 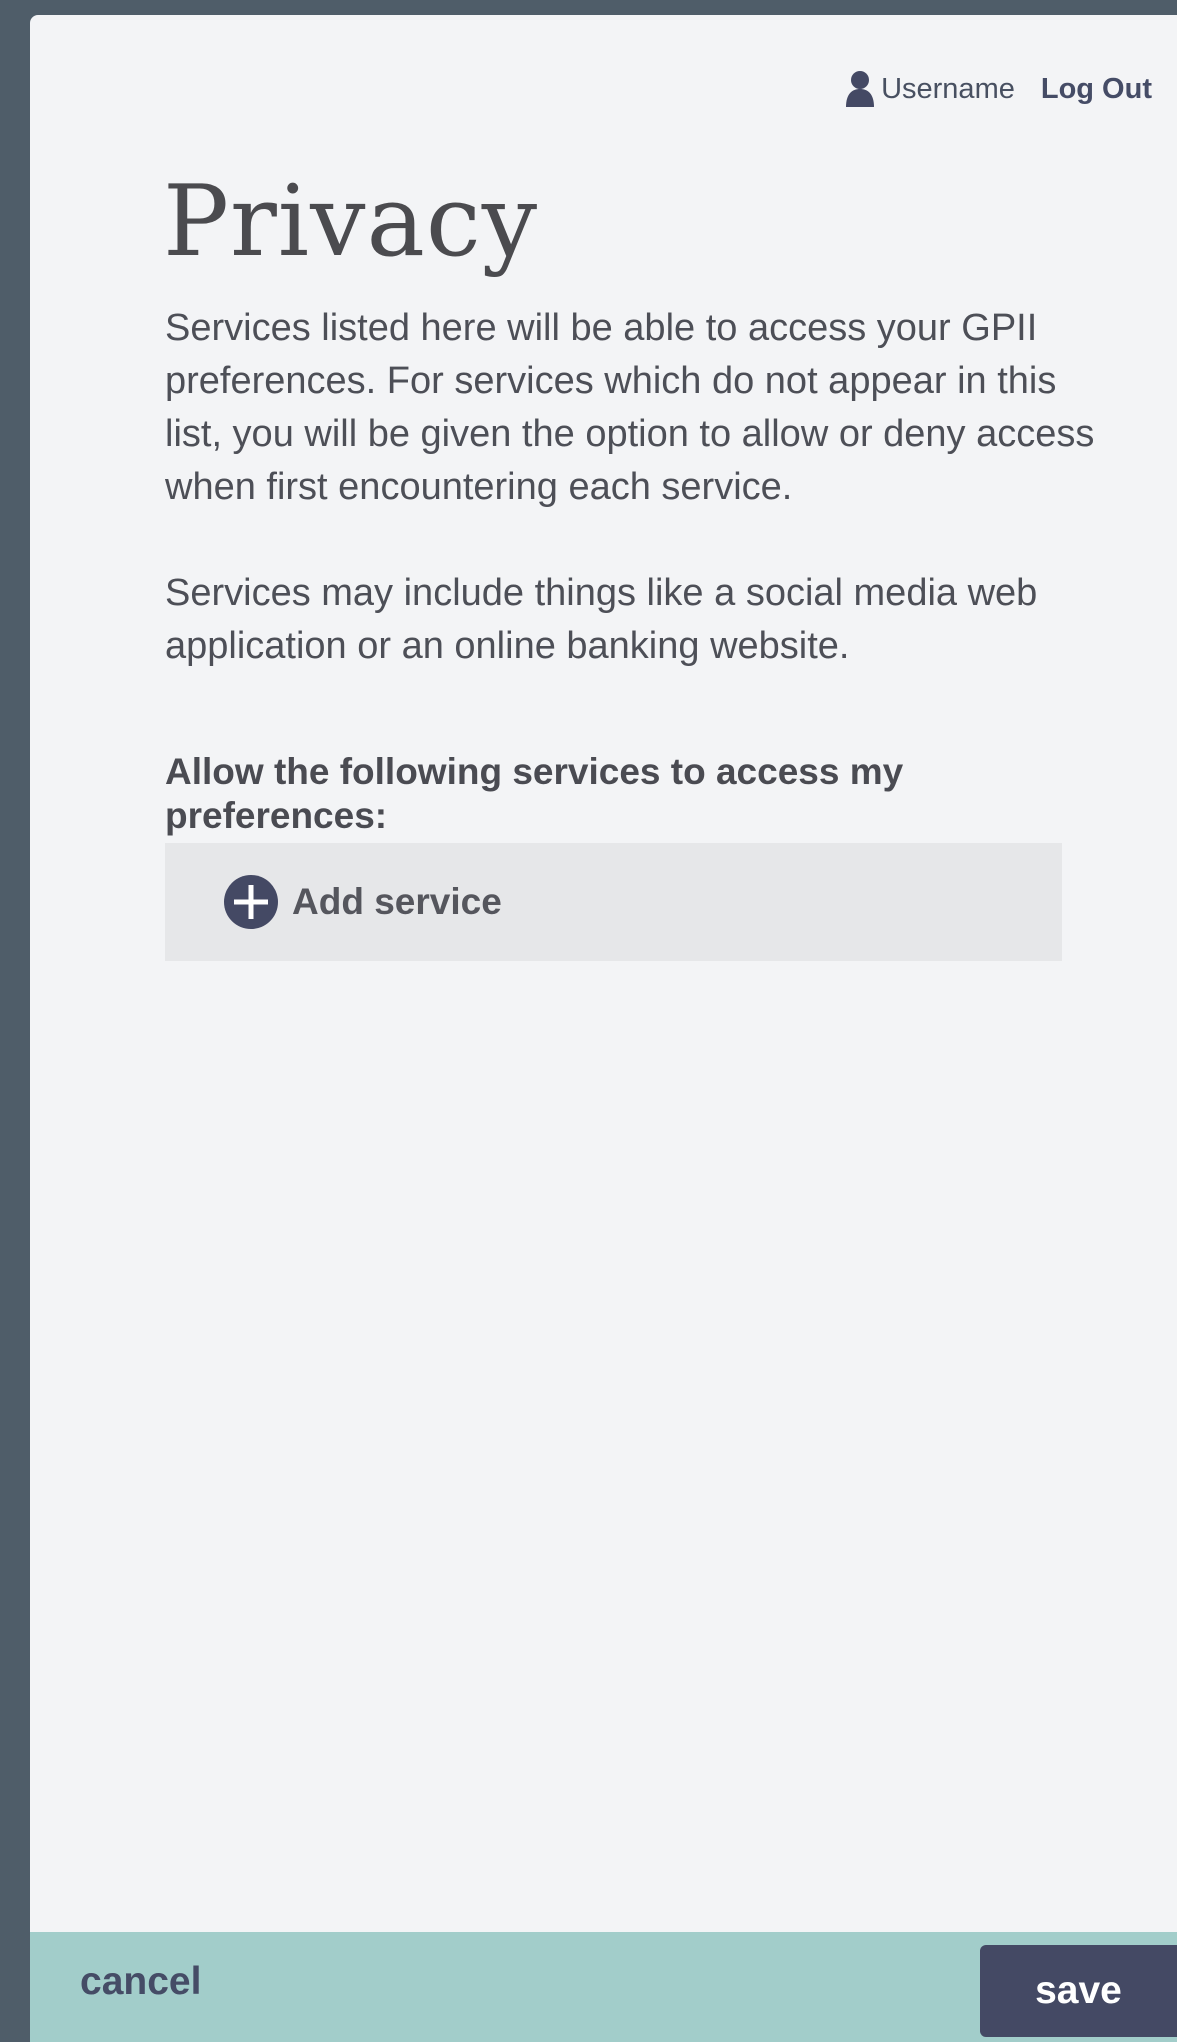 I want to click on plus-circle-icon, so click(x=251, y=902).